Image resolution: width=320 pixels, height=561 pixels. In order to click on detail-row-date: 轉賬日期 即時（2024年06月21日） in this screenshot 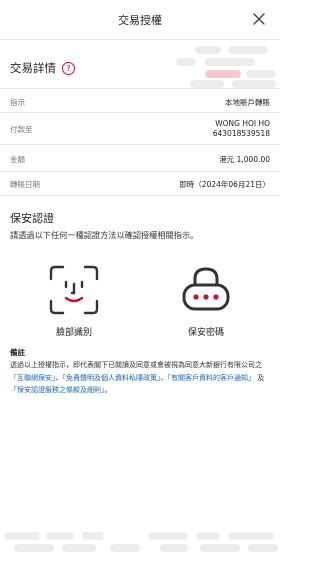, I will do `click(140, 184)`.